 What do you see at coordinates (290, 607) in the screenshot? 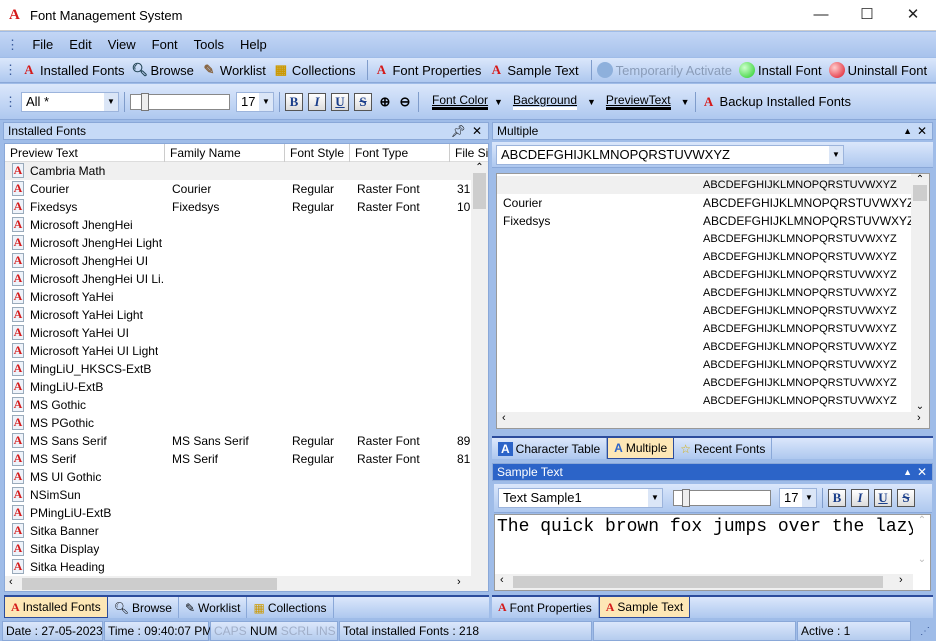
I see `tab-collections: ▦ Collections` at bounding box center [290, 607].